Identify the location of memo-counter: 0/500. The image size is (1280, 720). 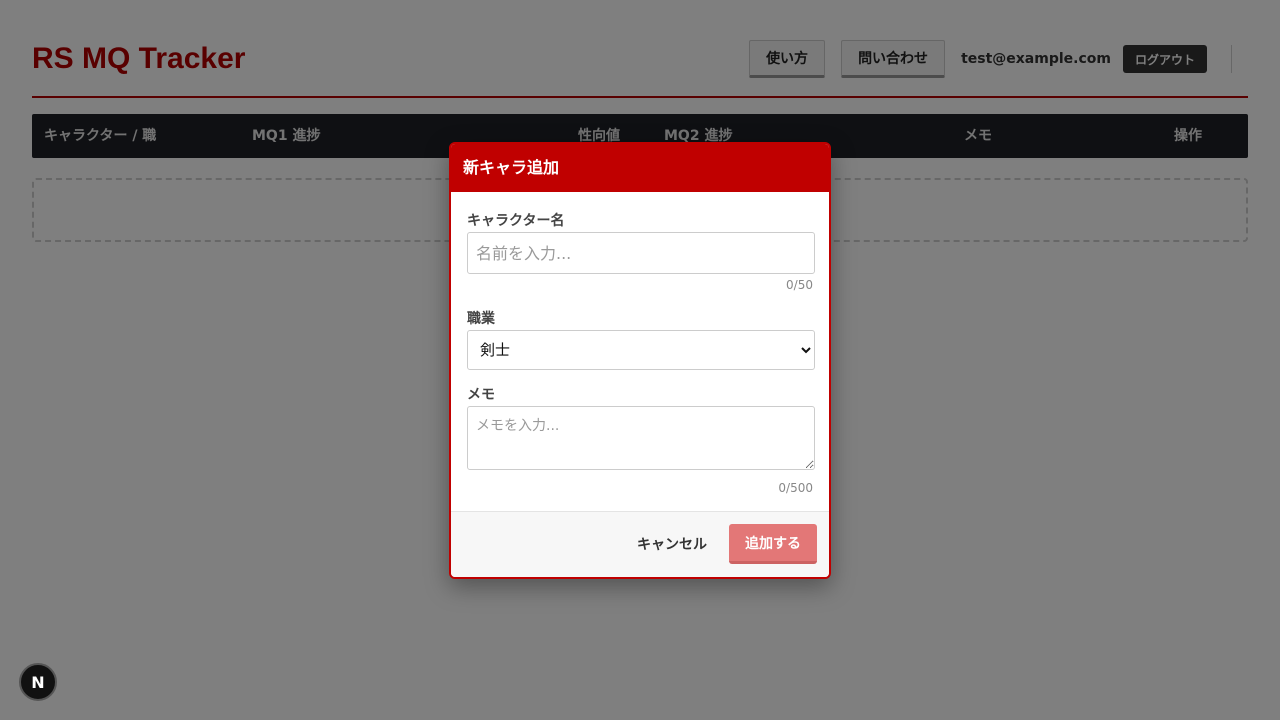
(795, 488).